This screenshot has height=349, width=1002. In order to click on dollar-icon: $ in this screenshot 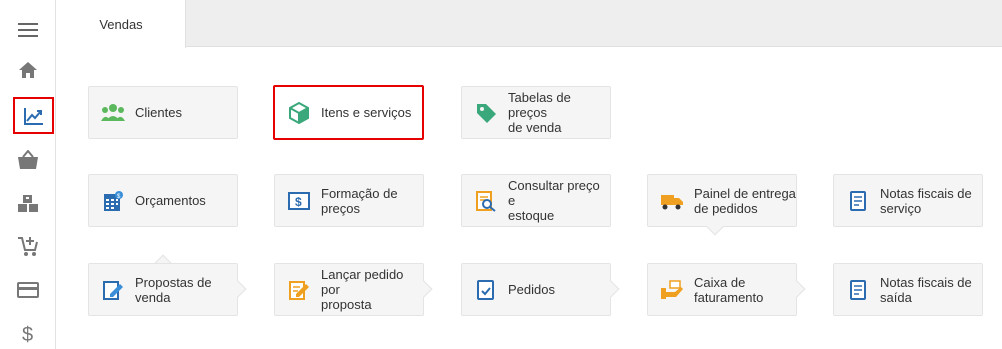, I will do `click(27, 334)`.